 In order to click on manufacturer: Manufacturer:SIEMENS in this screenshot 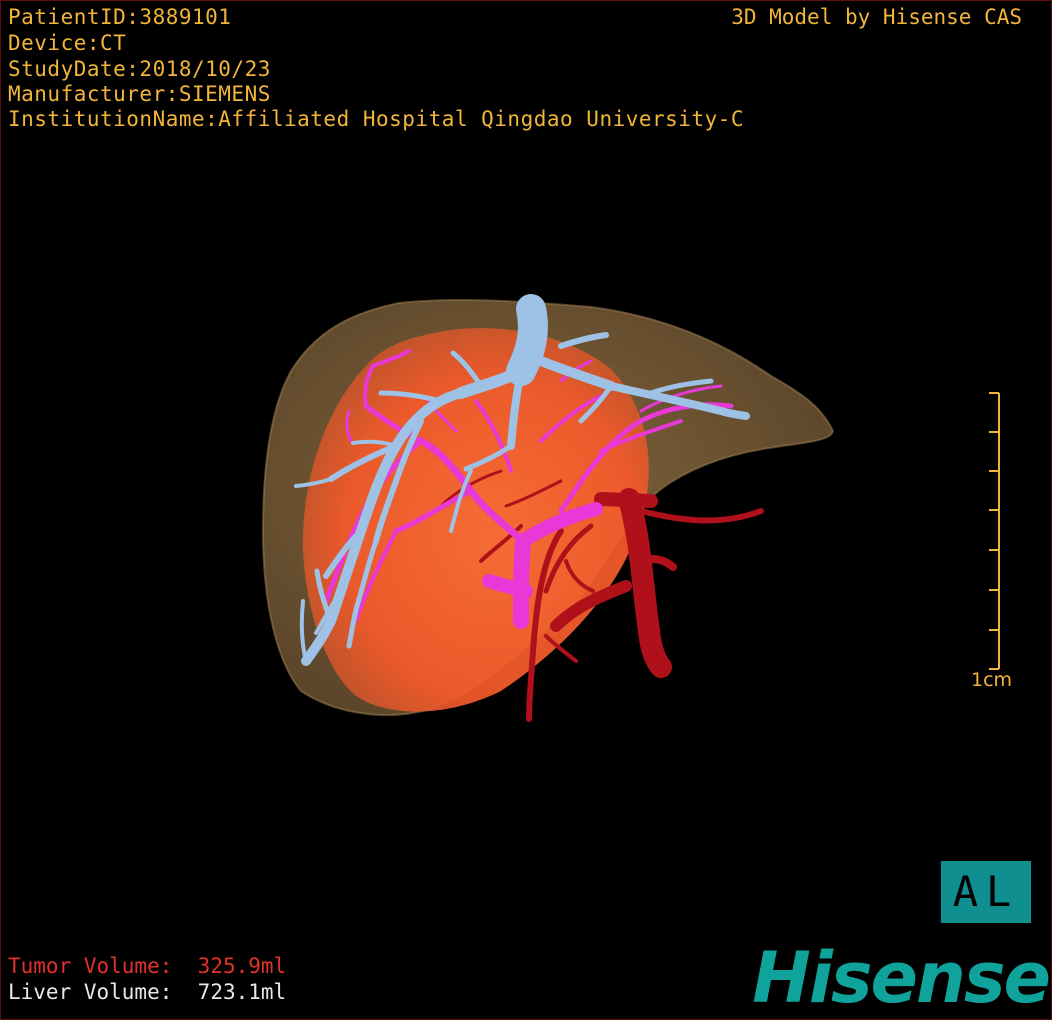, I will do `click(139, 94)`.